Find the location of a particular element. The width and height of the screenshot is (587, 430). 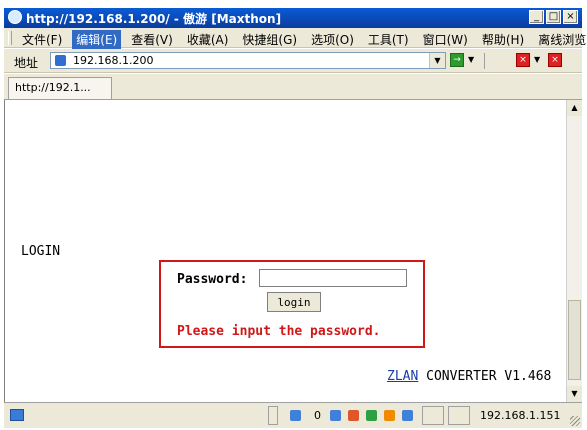

close-button: × is located at coordinates (570, 17).